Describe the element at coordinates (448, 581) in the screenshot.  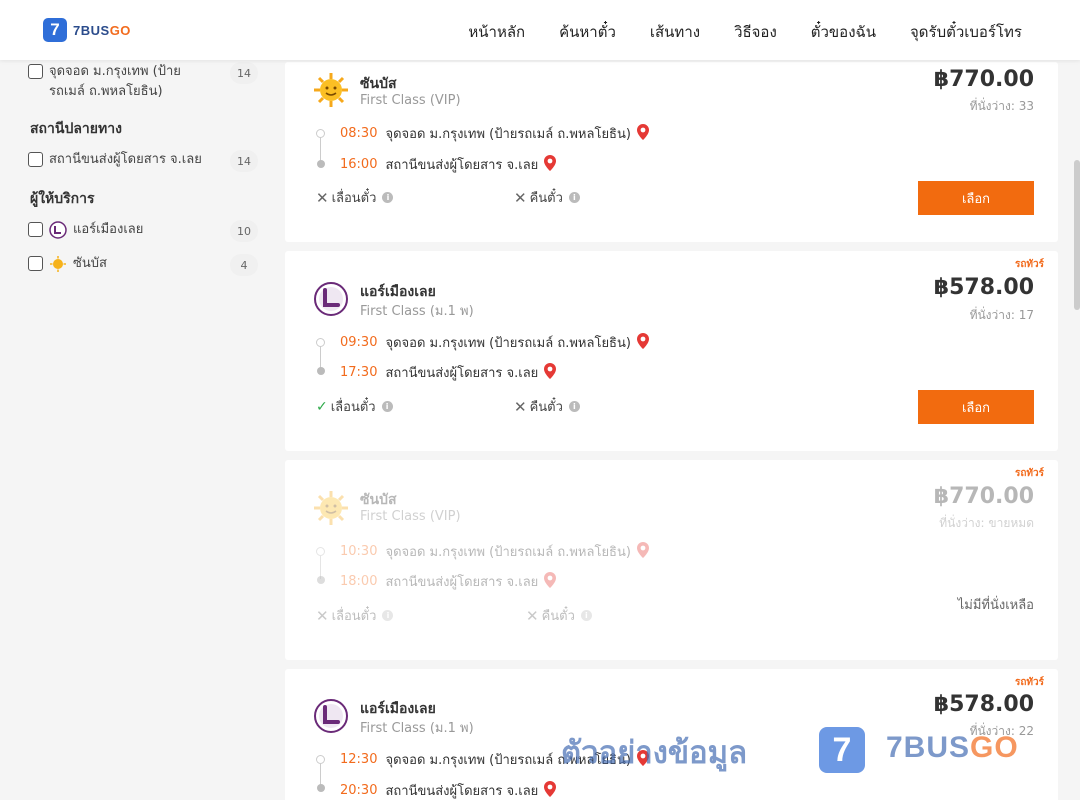
I see `arrival-stop: 18:00 สถานีขนส่งผู้โดยสาร จ.เลย` at that location.